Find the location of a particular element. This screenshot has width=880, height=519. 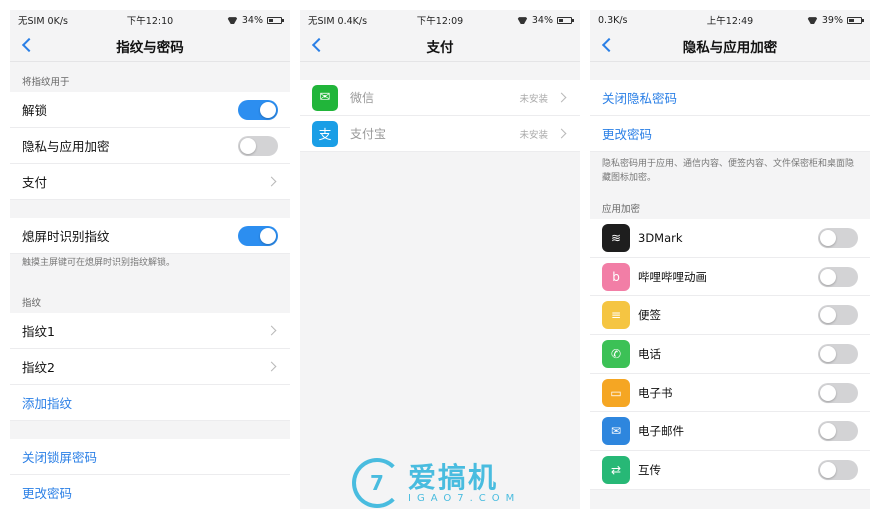

watermark-cn: 爱搞机 is located at coordinates (453, 477).